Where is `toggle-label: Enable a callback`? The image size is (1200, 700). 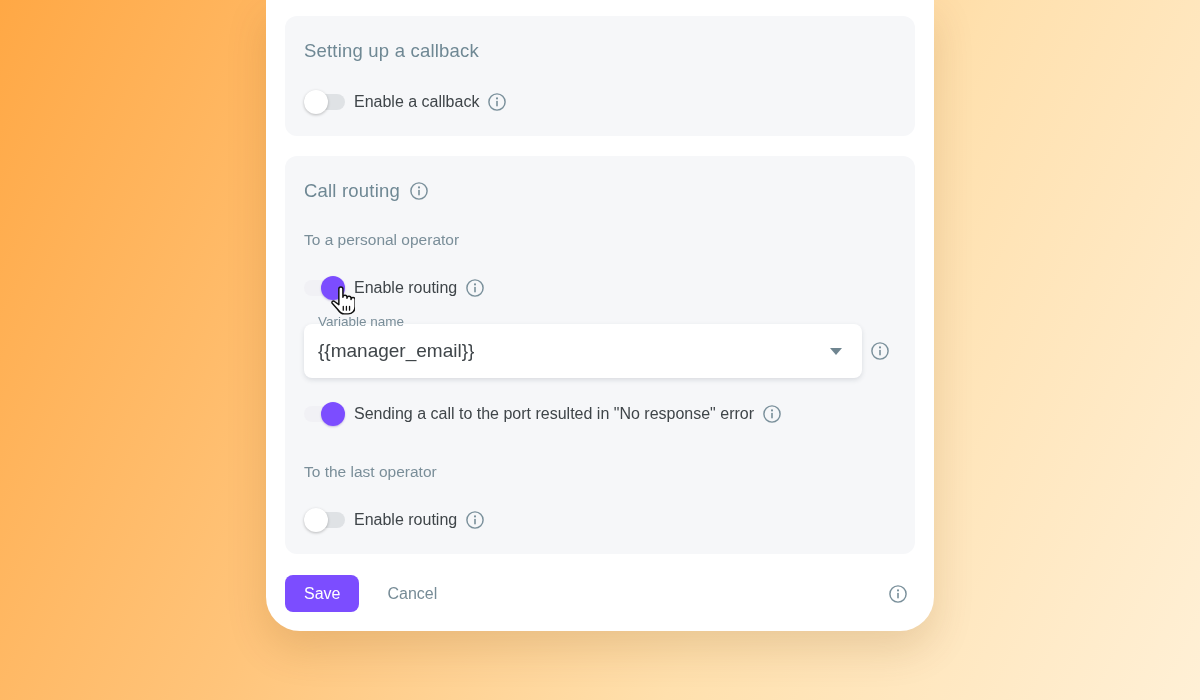 toggle-label: Enable a callback is located at coordinates (417, 102).